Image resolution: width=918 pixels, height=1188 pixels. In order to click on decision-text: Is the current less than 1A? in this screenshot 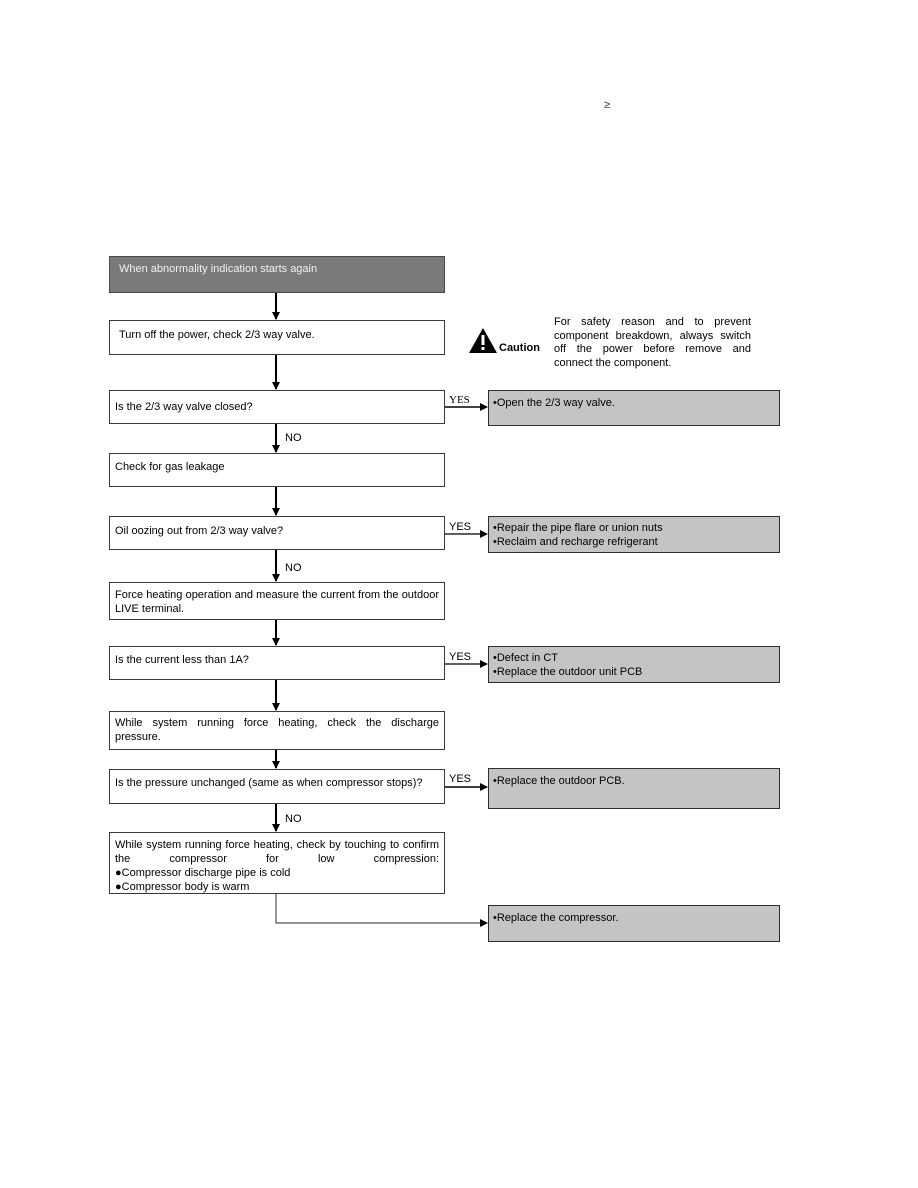, I will do `click(182, 660)`.